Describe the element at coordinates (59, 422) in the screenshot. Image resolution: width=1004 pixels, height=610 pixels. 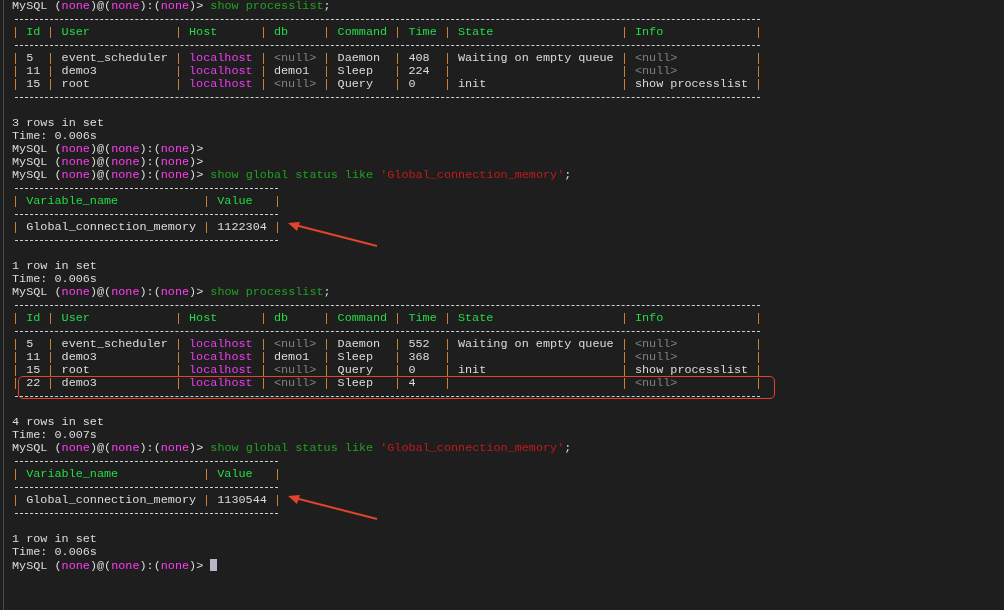
I see `row-count: 4 rows in set` at that location.